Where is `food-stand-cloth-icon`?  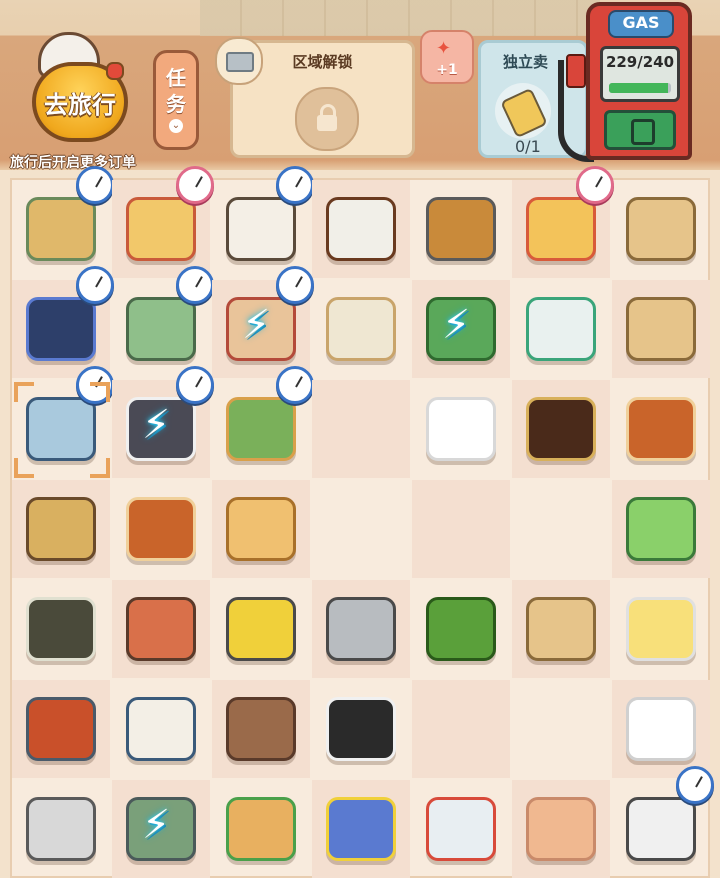 food-stand-cloth-icon is located at coordinates (61, 329).